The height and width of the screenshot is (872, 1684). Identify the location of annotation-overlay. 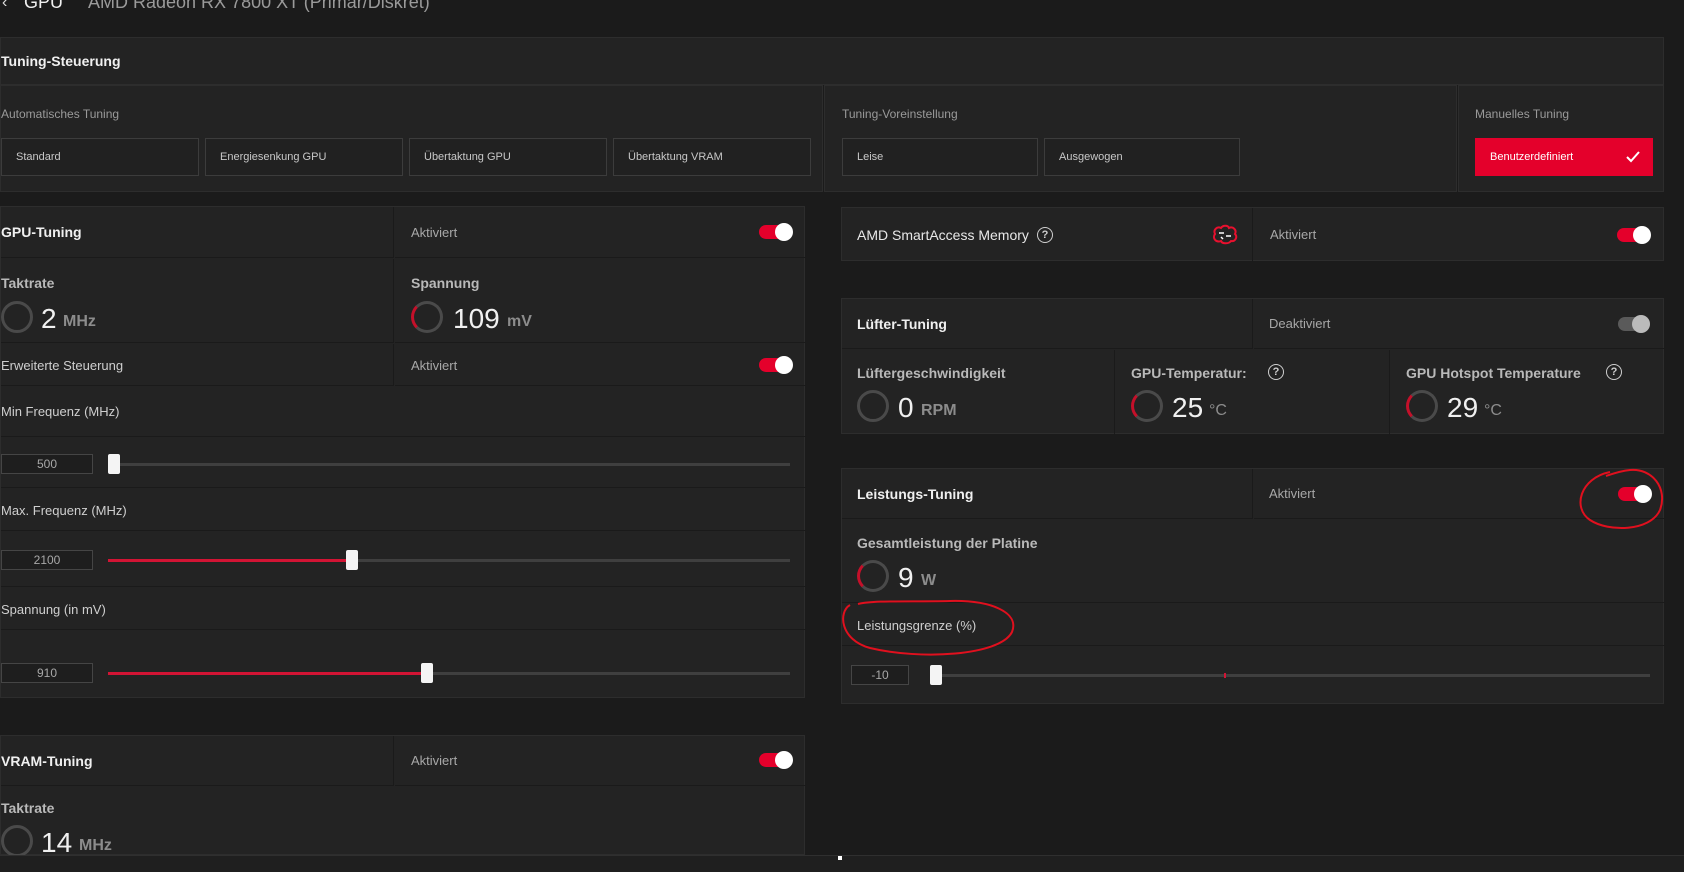
(1252, 562).